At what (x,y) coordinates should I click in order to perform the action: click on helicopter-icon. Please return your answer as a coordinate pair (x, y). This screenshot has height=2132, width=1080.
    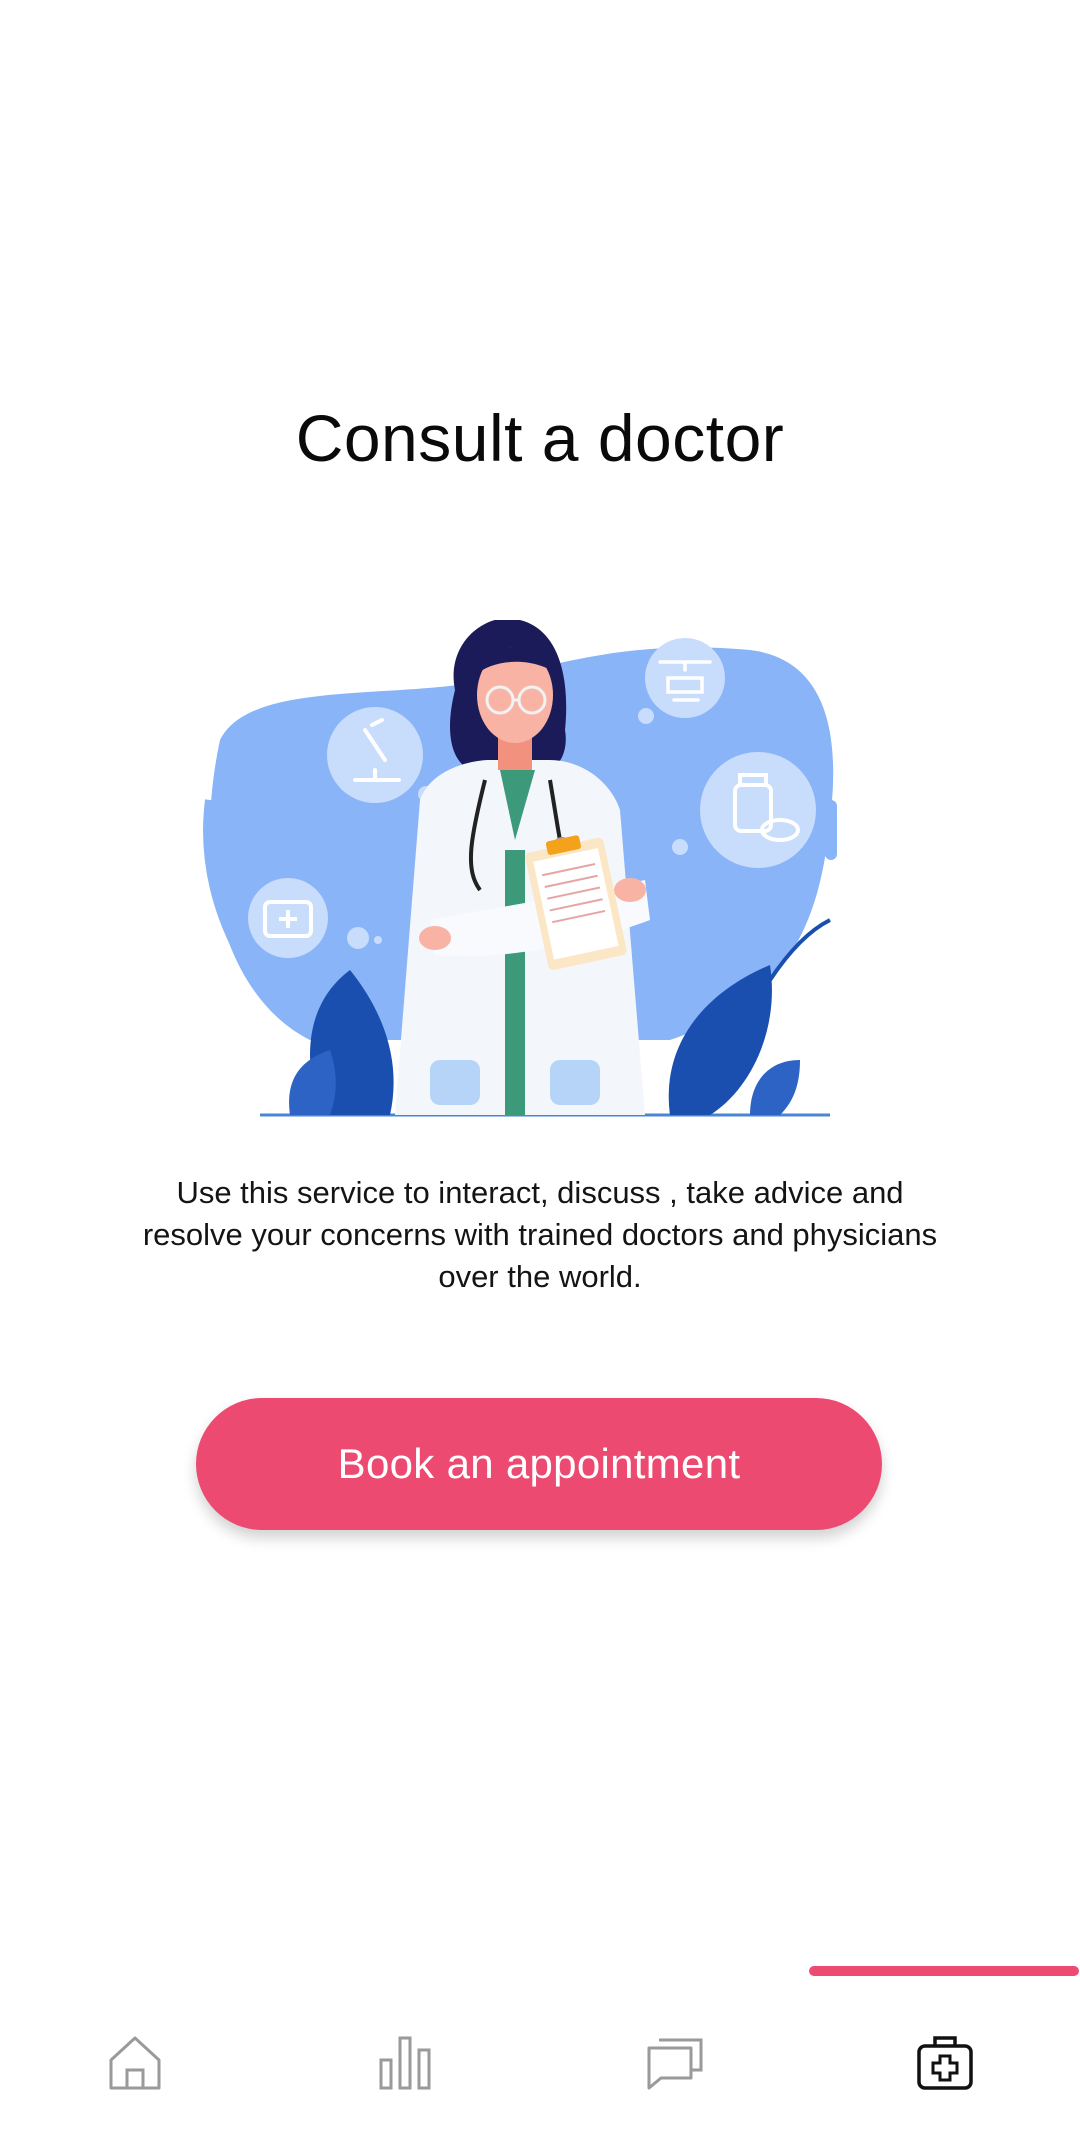
    Looking at the image, I should click on (685, 678).